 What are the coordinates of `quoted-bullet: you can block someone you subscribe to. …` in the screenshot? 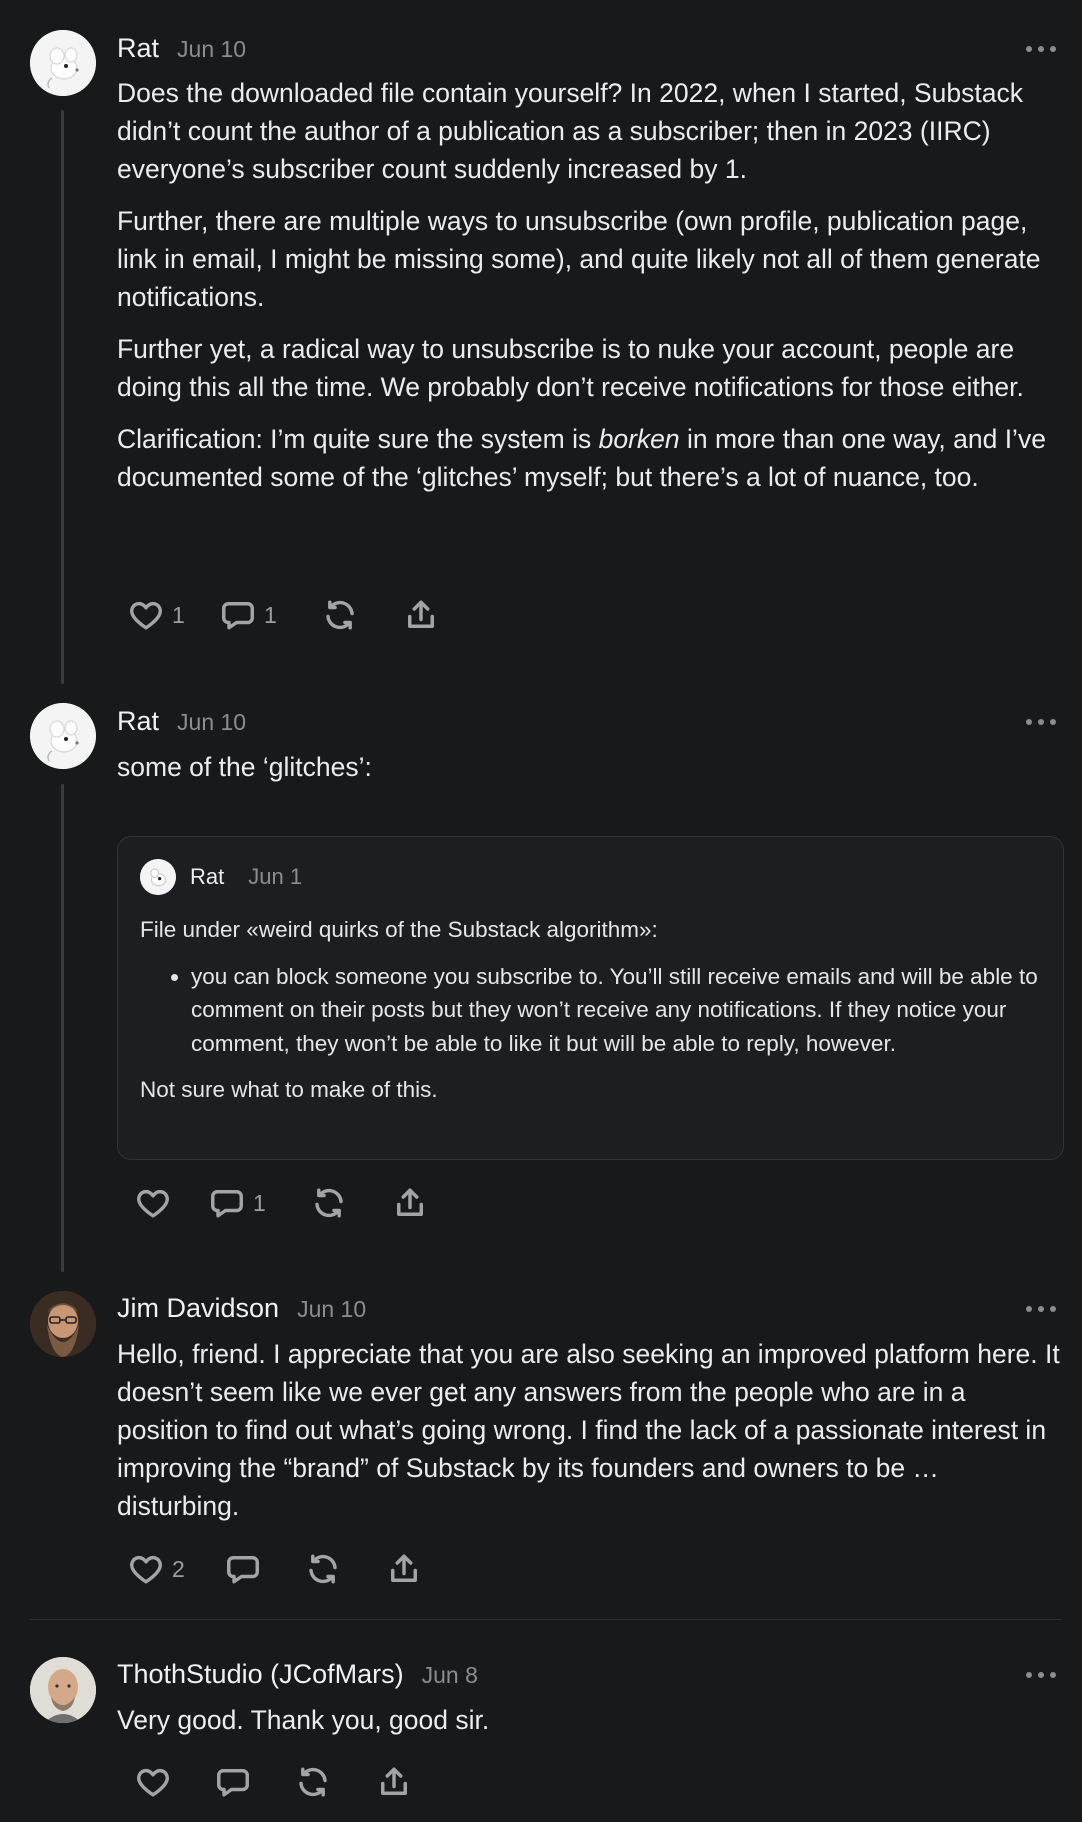 It's located at (615, 1010).